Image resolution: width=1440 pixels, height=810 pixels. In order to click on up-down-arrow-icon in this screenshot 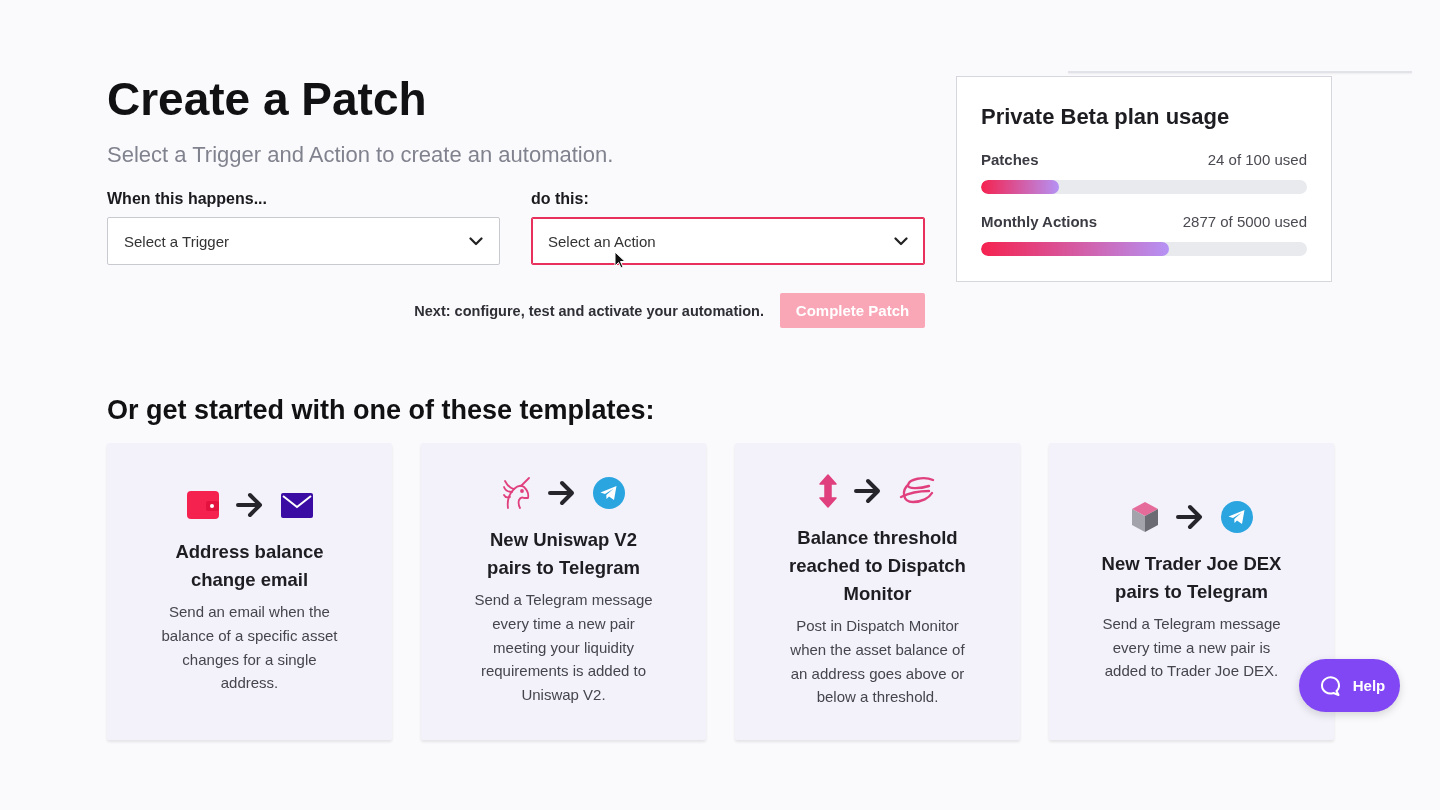, I will do `click(827, 491)`.